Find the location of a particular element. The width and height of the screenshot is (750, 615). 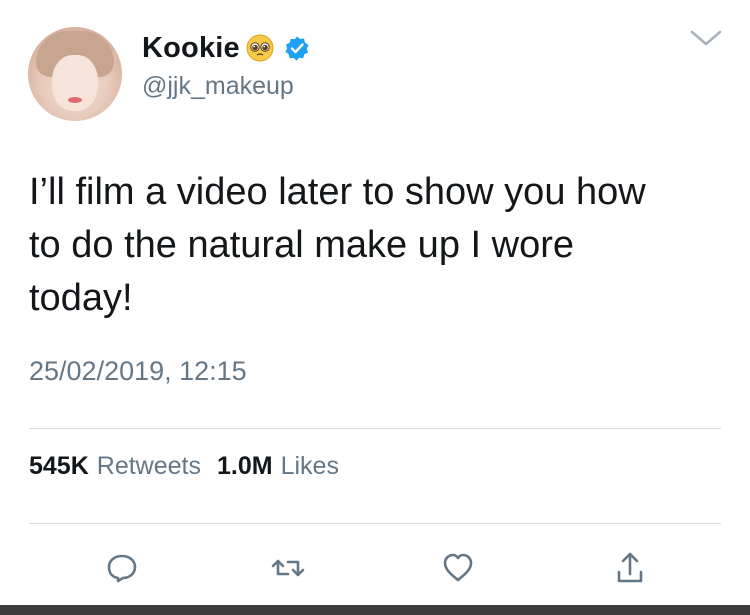

tweet-timestamp: 25/02/2019, 12:15 is located at coordinates (138, 371).